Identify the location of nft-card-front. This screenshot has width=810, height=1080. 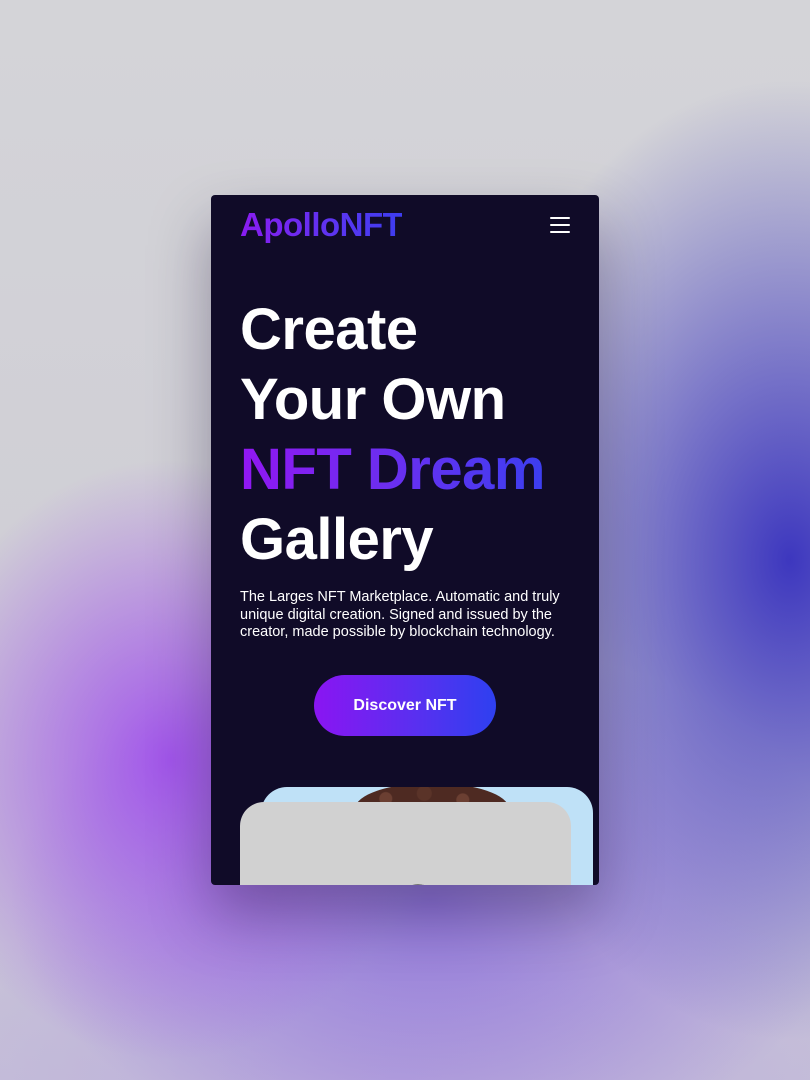
(405, 843).